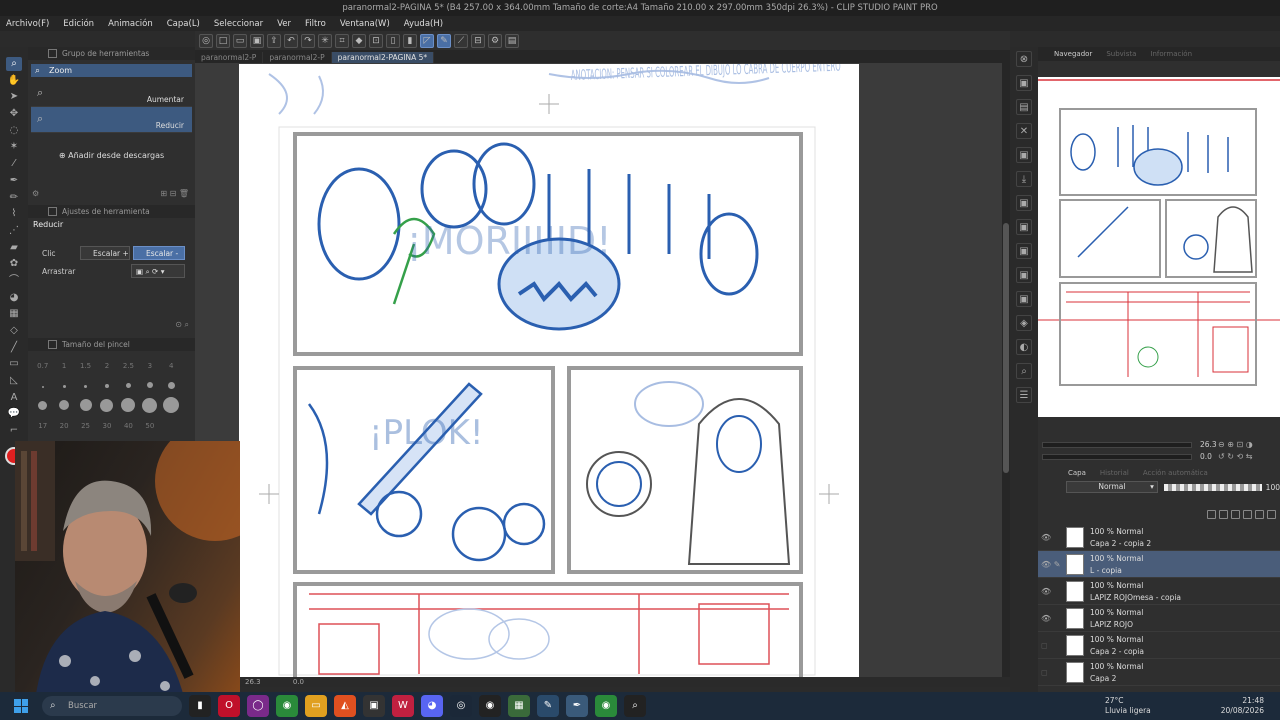 This screenshot has width=1280, height=720. I want to click on click-zoom-in-option: Escalar +, so click(105, 253).